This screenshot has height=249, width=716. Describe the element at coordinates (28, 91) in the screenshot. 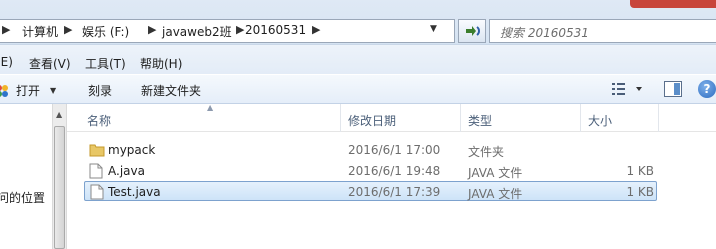

I see `open-label: 打开` at that location.